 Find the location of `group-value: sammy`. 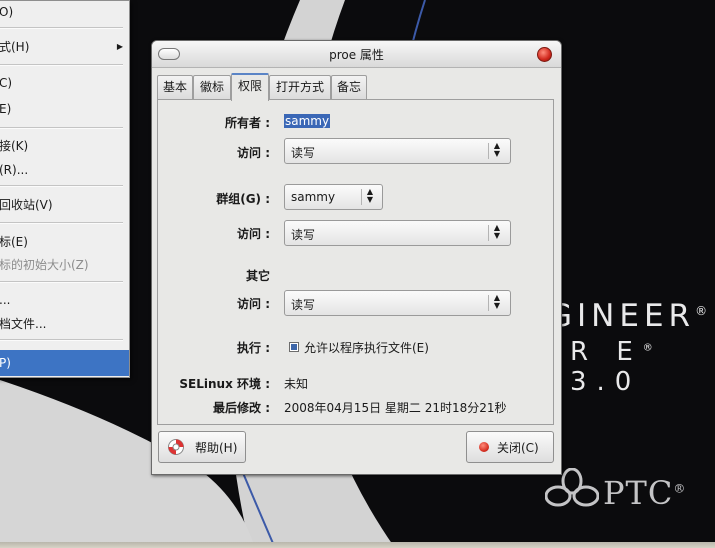

group-value: sammy is located at coordinates (313, 197).